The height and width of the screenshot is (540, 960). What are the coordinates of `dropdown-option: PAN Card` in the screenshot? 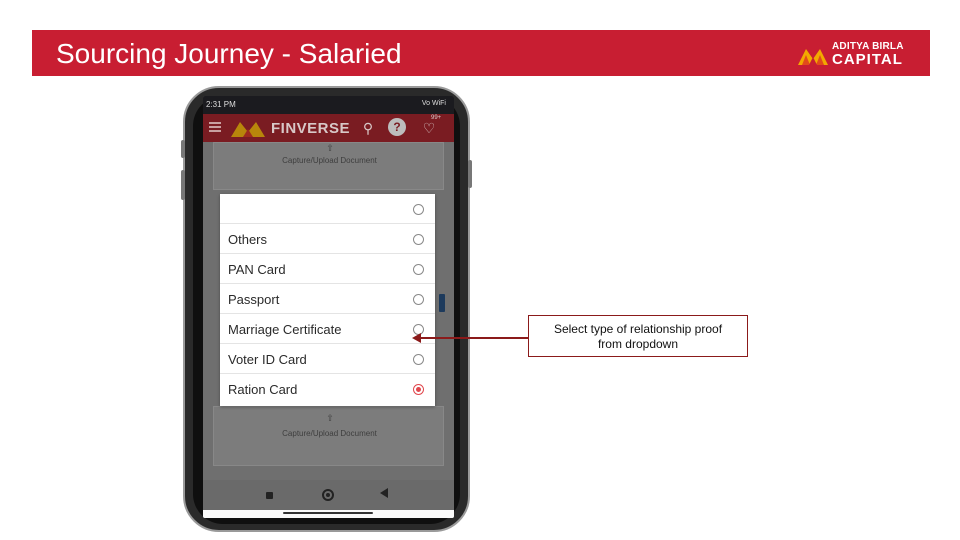 It's located at (327, 269).